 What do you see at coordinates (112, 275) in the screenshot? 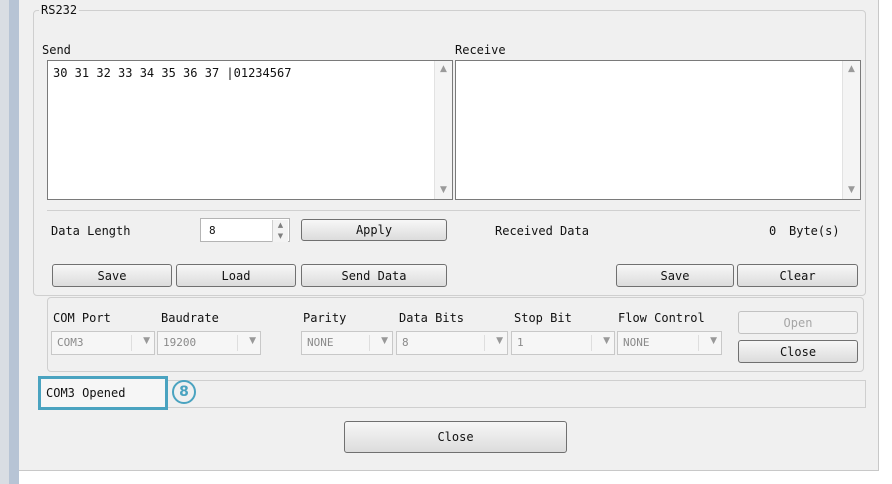
I see `send-save-button: Save` at bounding box center [112, 275].